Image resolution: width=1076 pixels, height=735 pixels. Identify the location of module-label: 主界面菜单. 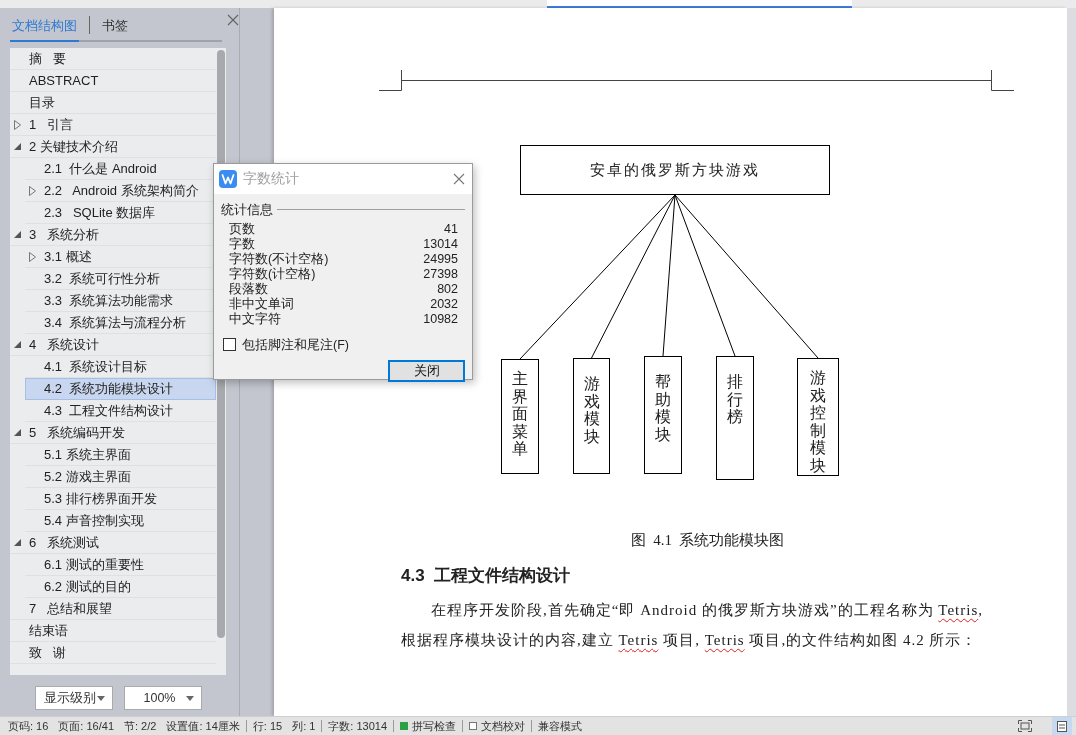
(520, 415).